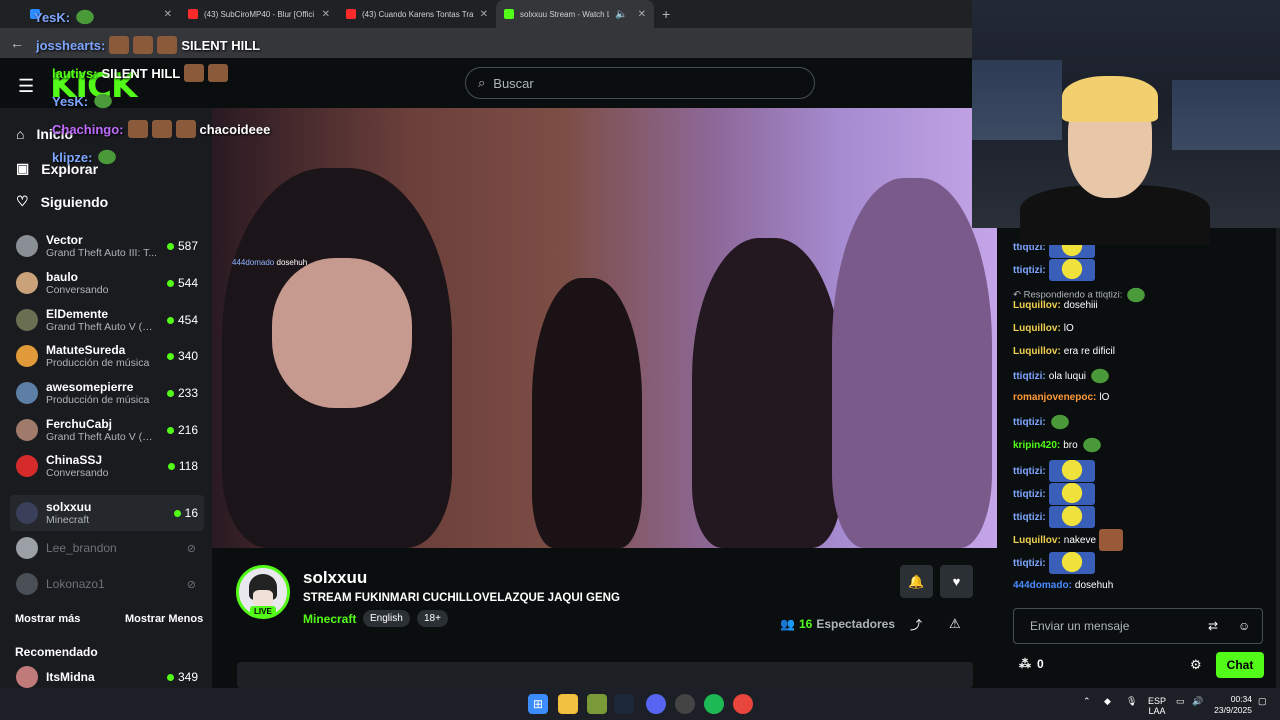  Describe the element at coordinates (259, 14) in the screenshot. I see `browser-tab: (43) SubCiroMP40 - Blur [Offici ✕` at that location.